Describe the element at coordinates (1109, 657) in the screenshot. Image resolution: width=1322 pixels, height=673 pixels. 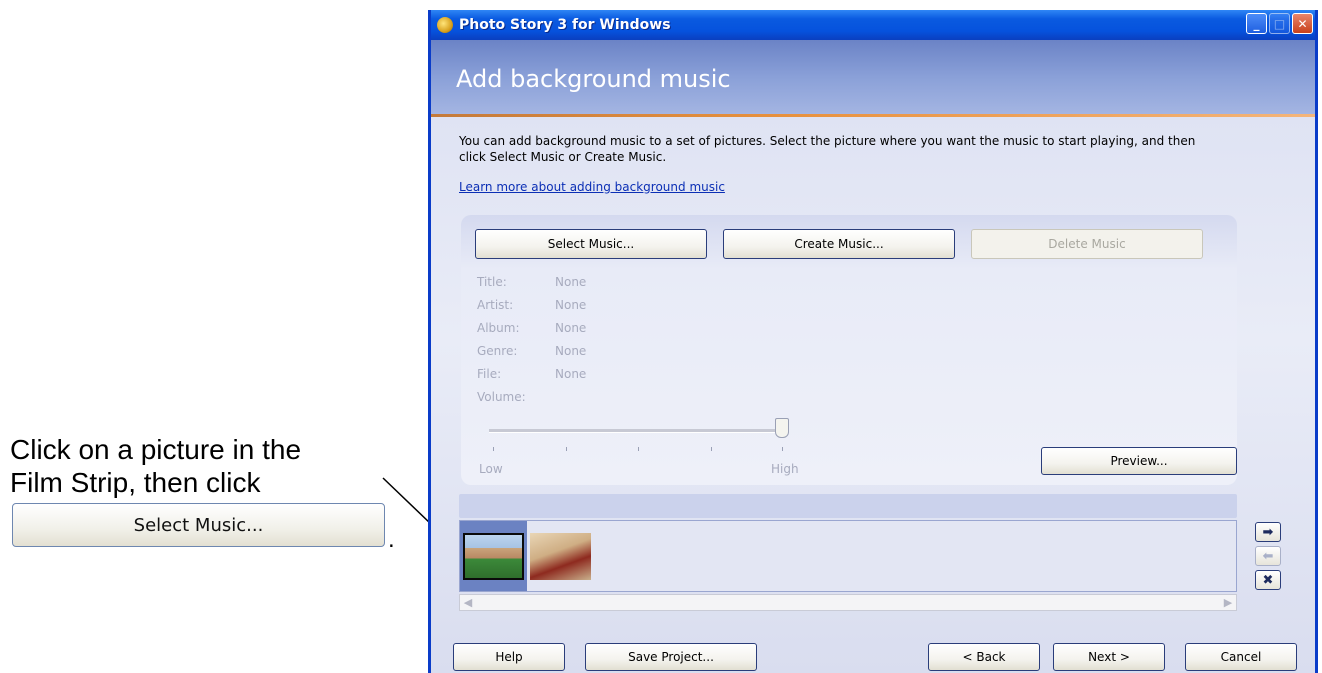
I see `next-button: Next >` at that location.